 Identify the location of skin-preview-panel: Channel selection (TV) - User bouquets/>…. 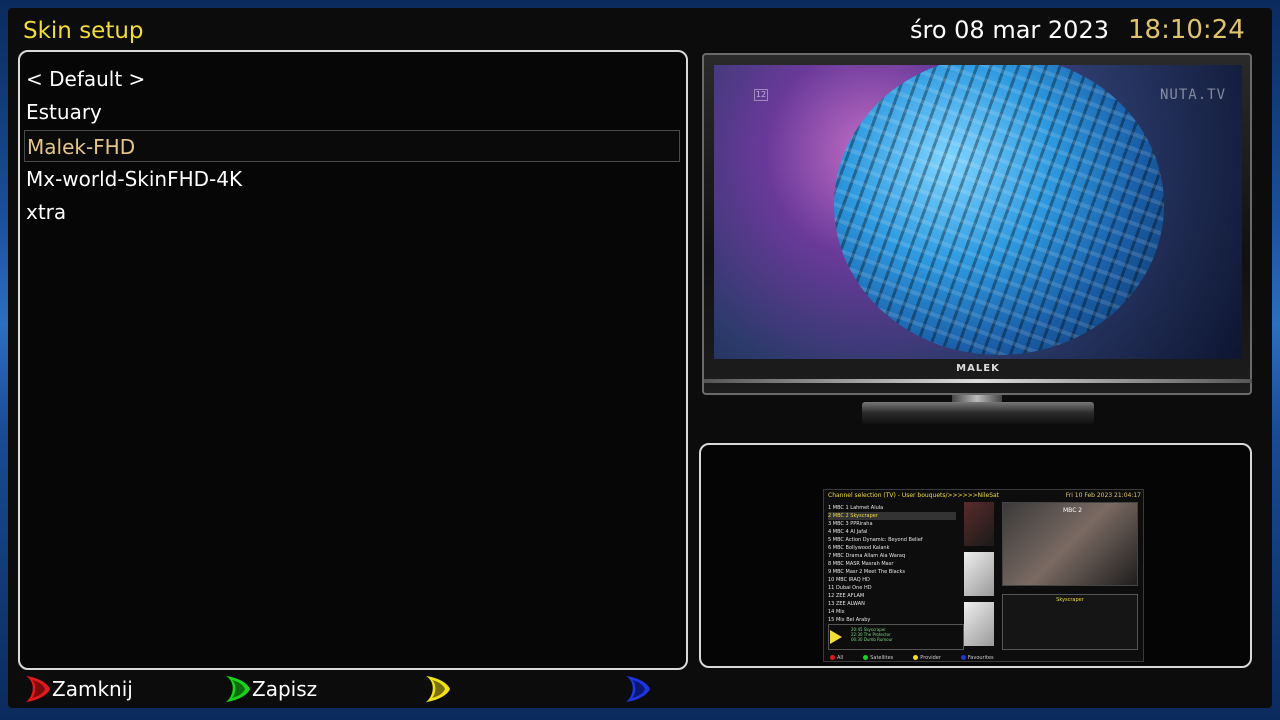
(975, 555).